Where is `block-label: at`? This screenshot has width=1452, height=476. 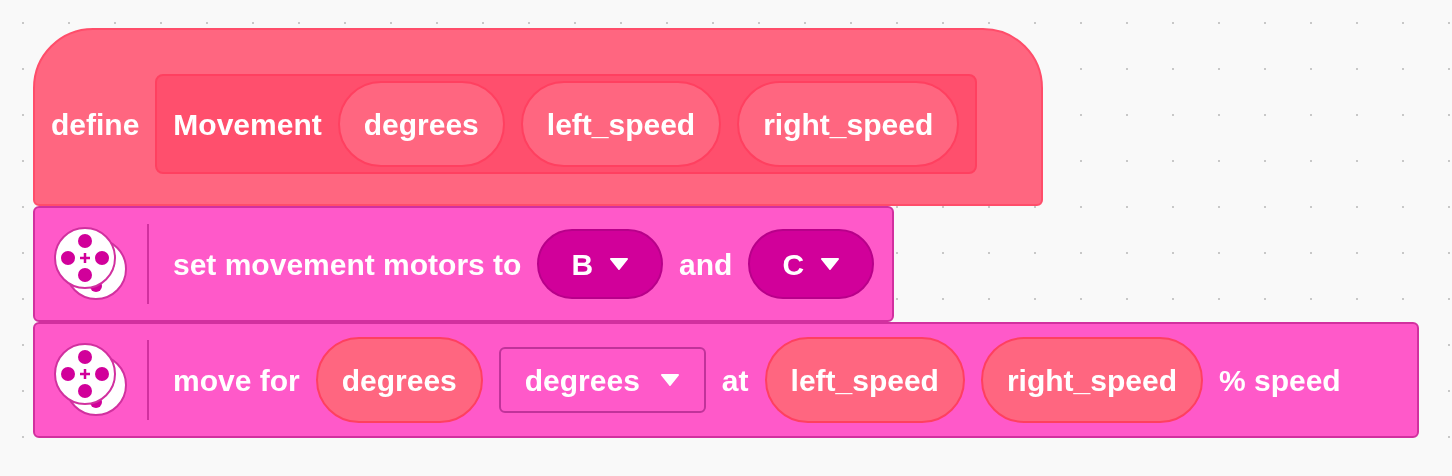 block-label: at is located at coordinates (735, 380).